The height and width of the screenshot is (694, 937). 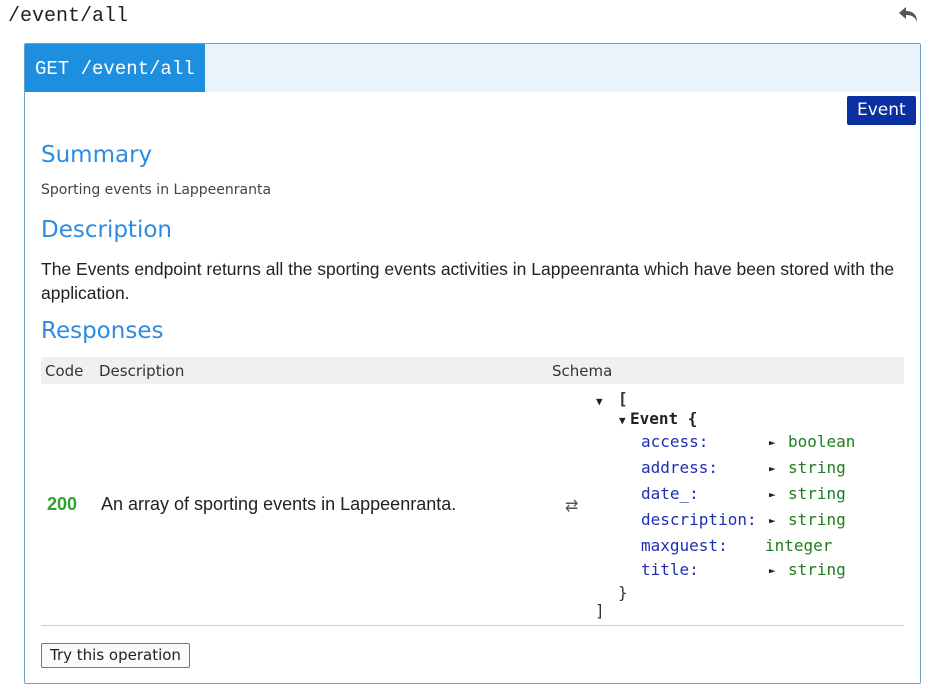 I want to click on field-name: address:, so click(x=680, y=467).